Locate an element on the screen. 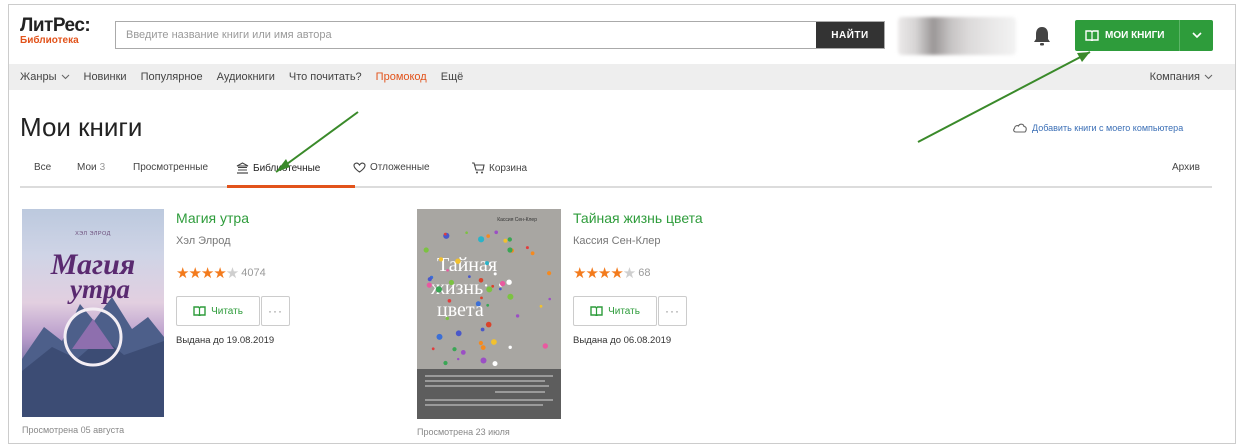  tab-cart-label: Корзина is located at coordinates (508, 168).